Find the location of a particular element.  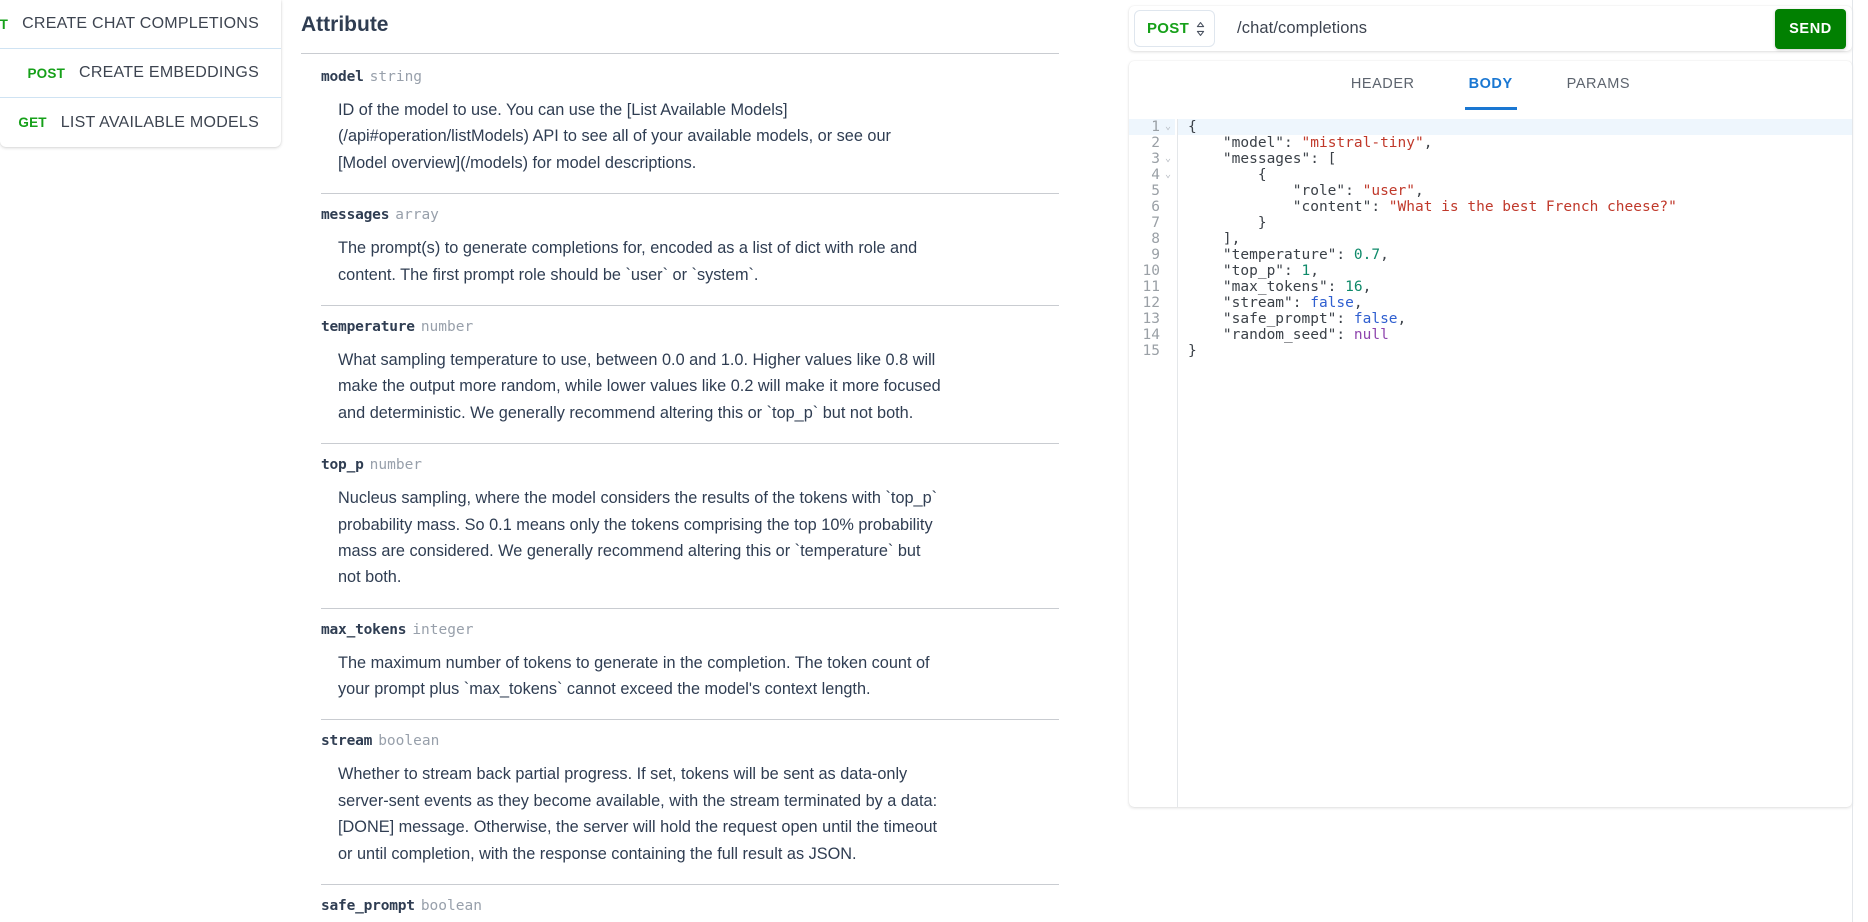

selected-method-label: POST is located at coordinates (1168, 28).